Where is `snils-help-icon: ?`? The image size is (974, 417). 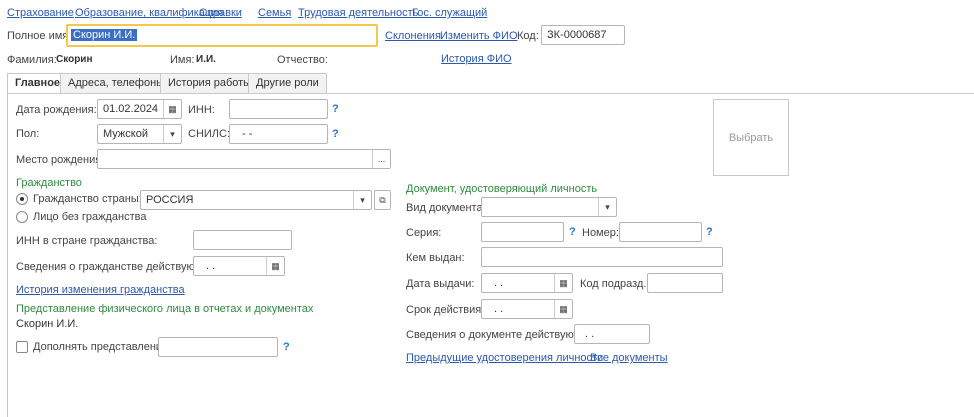
snils-help-icon: ? is located at coordinates (335, 134).